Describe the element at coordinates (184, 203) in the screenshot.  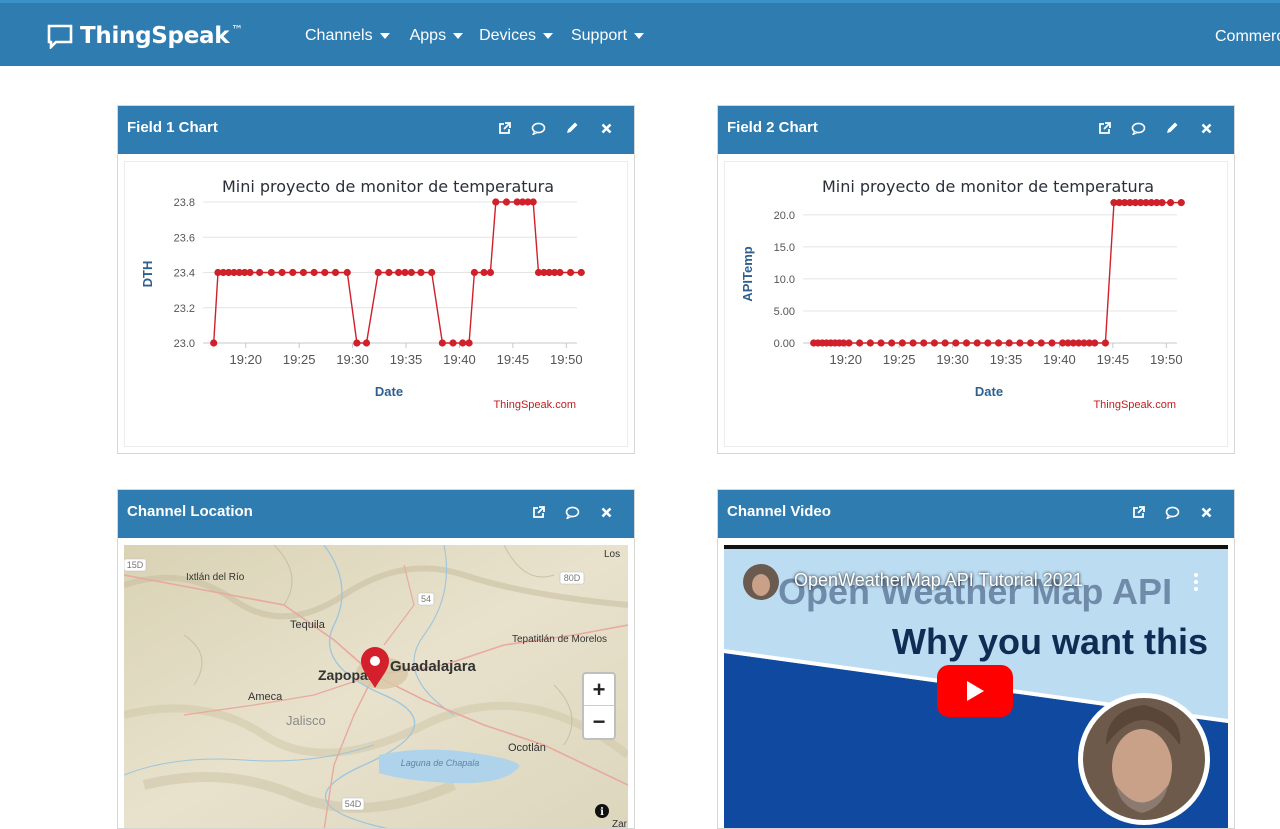
I see `y-tick-label: 23.8` at that location.